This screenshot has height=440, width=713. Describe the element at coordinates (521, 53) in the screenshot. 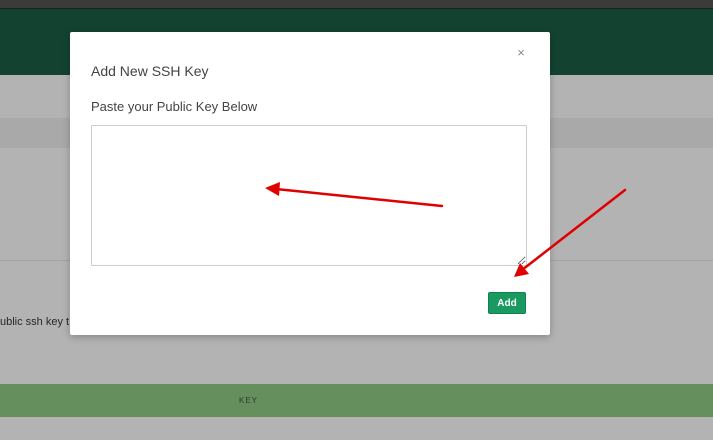

I see `close-icon: ×` at that location.